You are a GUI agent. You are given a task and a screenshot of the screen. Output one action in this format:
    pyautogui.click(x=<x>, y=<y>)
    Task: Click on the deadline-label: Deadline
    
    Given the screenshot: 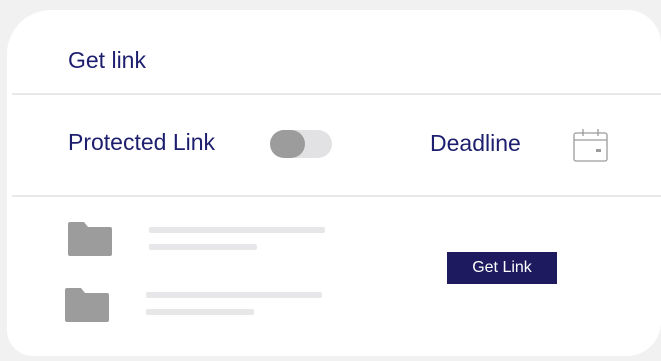 What is the action you would take?
    pyautogui.click(x=475, y=143)
    